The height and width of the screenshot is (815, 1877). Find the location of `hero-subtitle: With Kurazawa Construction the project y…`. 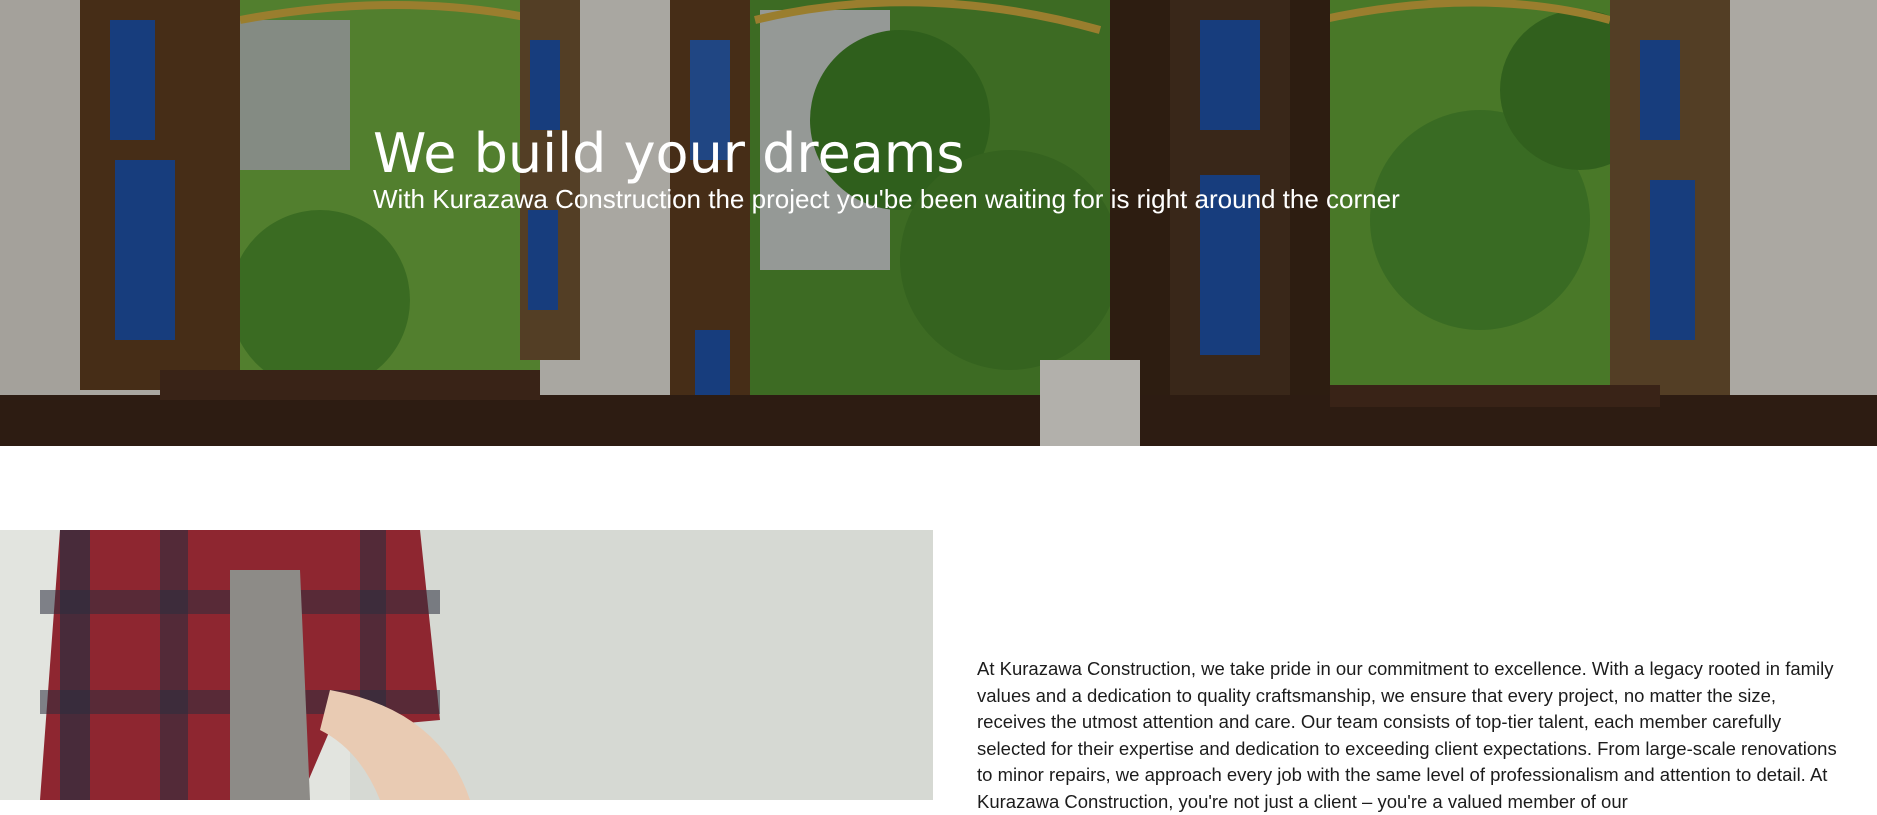

hero-subtitle: With Kurazawa Construction the project y… is located at coordinates (886, 199).